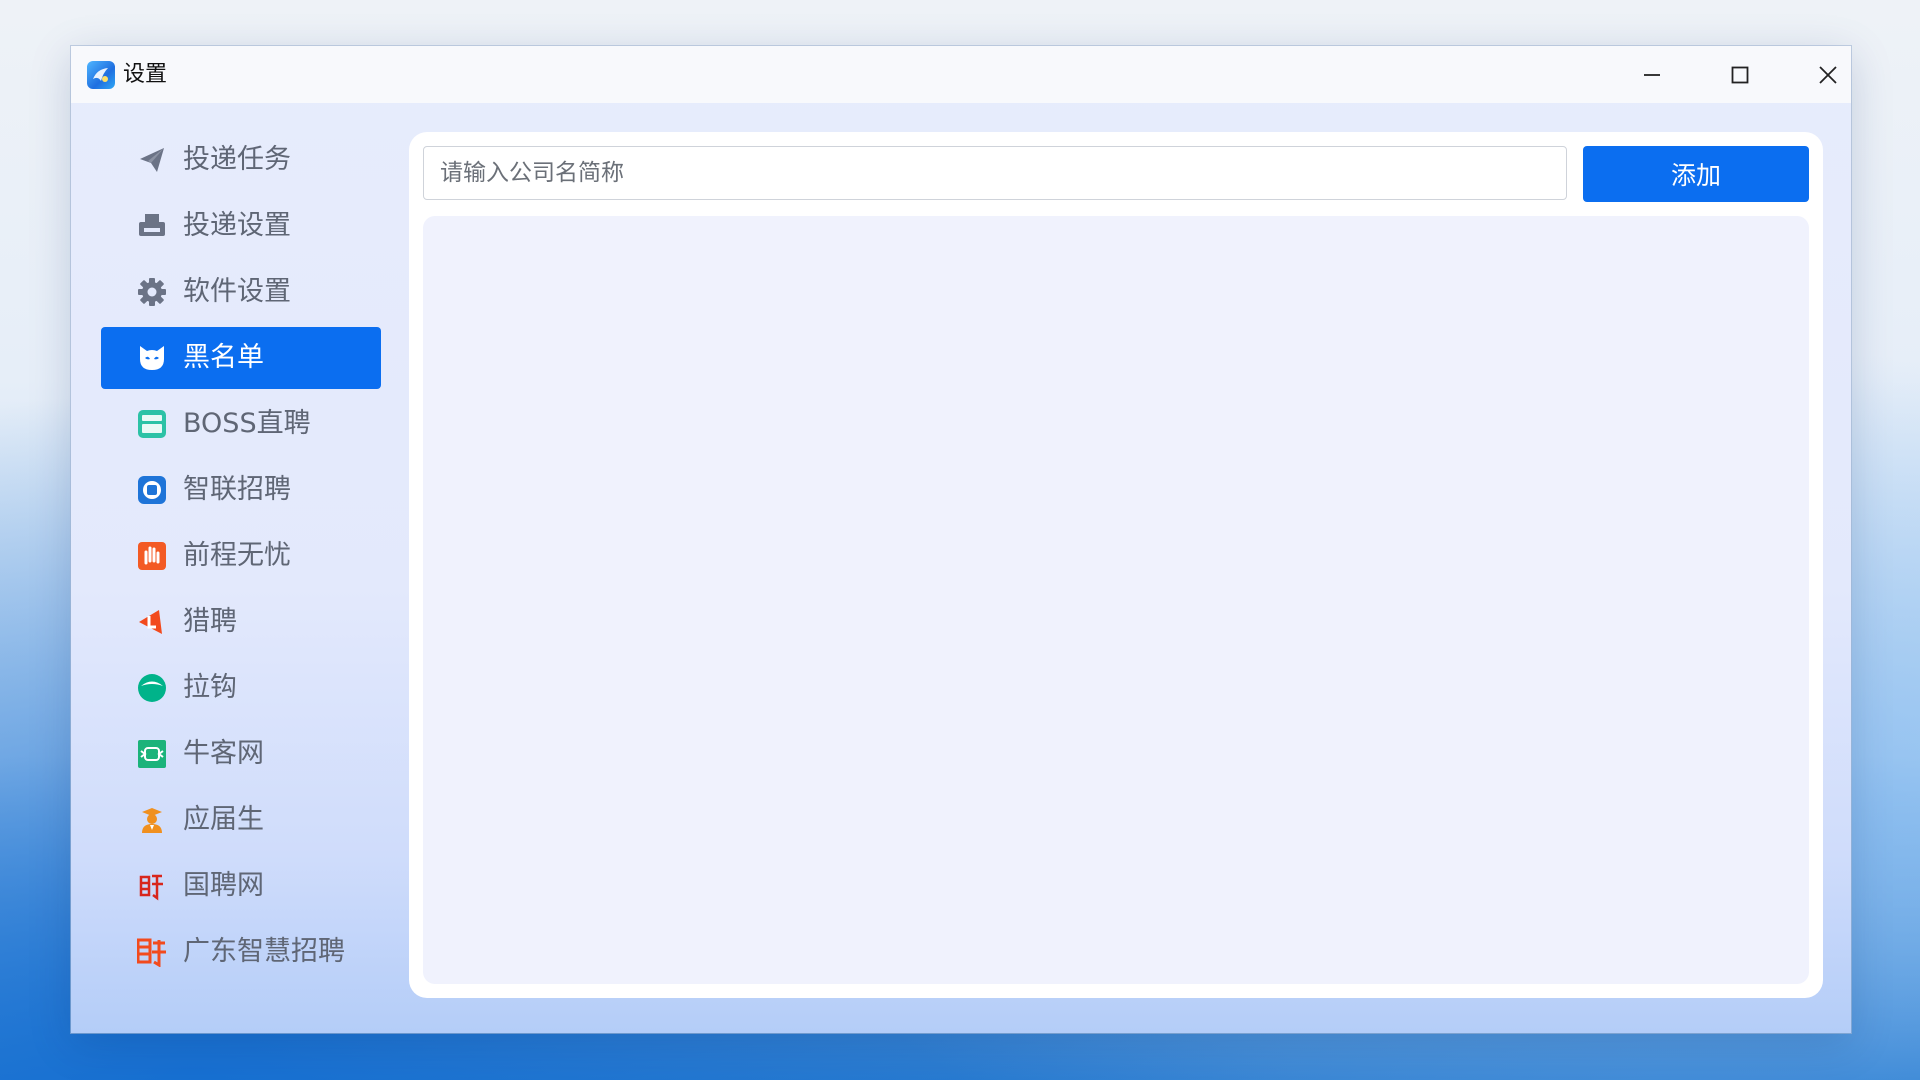 Image resolution: width=1920 pixels, height=1080 pixels. I want to click on minimize-button, so click(1652, 74).